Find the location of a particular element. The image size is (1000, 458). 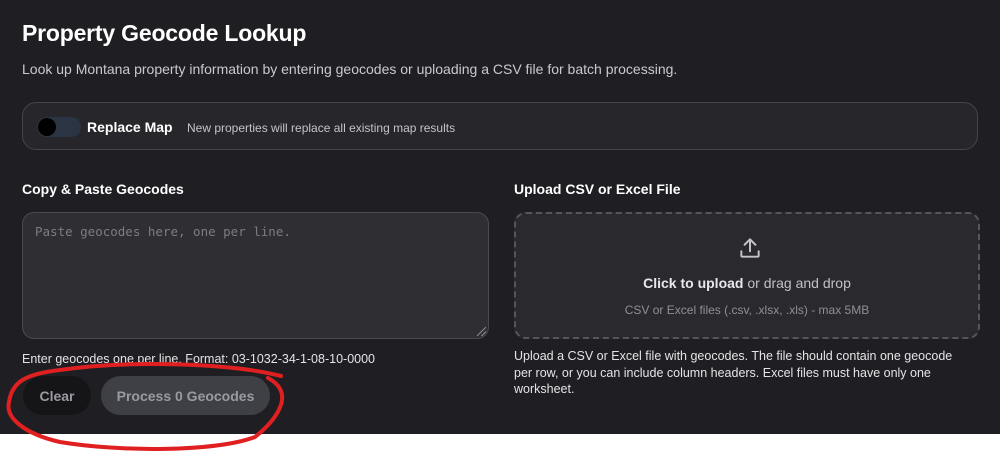

upload-section-label: Upload CSV or Excel File is located at coordinates (597, 189).